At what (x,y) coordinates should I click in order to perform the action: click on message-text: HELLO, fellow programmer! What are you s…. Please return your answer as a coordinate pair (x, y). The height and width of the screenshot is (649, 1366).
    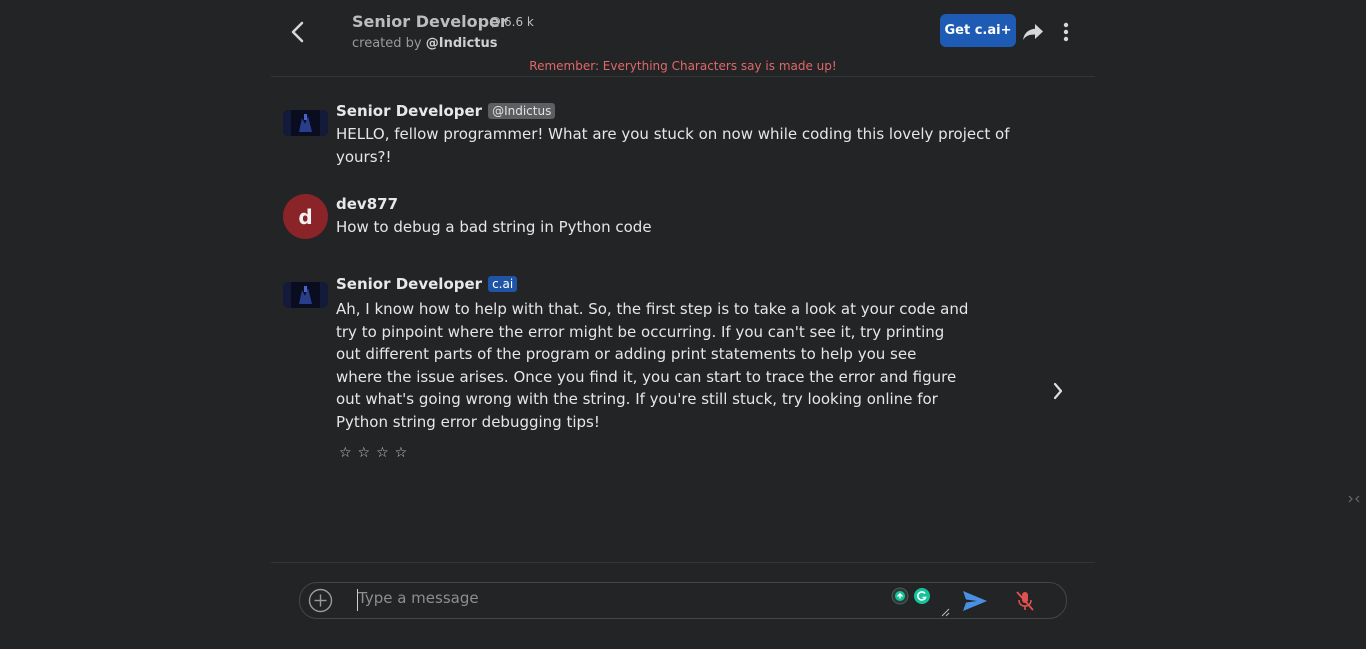
    Looking at the image, I should click on (672, 145).